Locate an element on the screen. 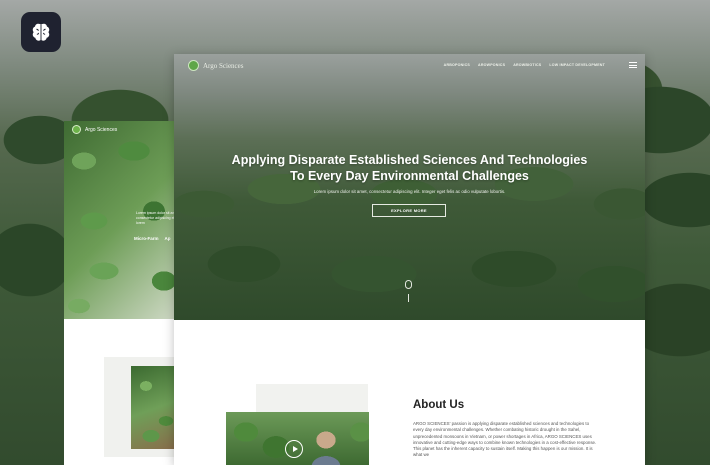 The image size is (710, 465). scroll-line is located at coordinates (408, 298).